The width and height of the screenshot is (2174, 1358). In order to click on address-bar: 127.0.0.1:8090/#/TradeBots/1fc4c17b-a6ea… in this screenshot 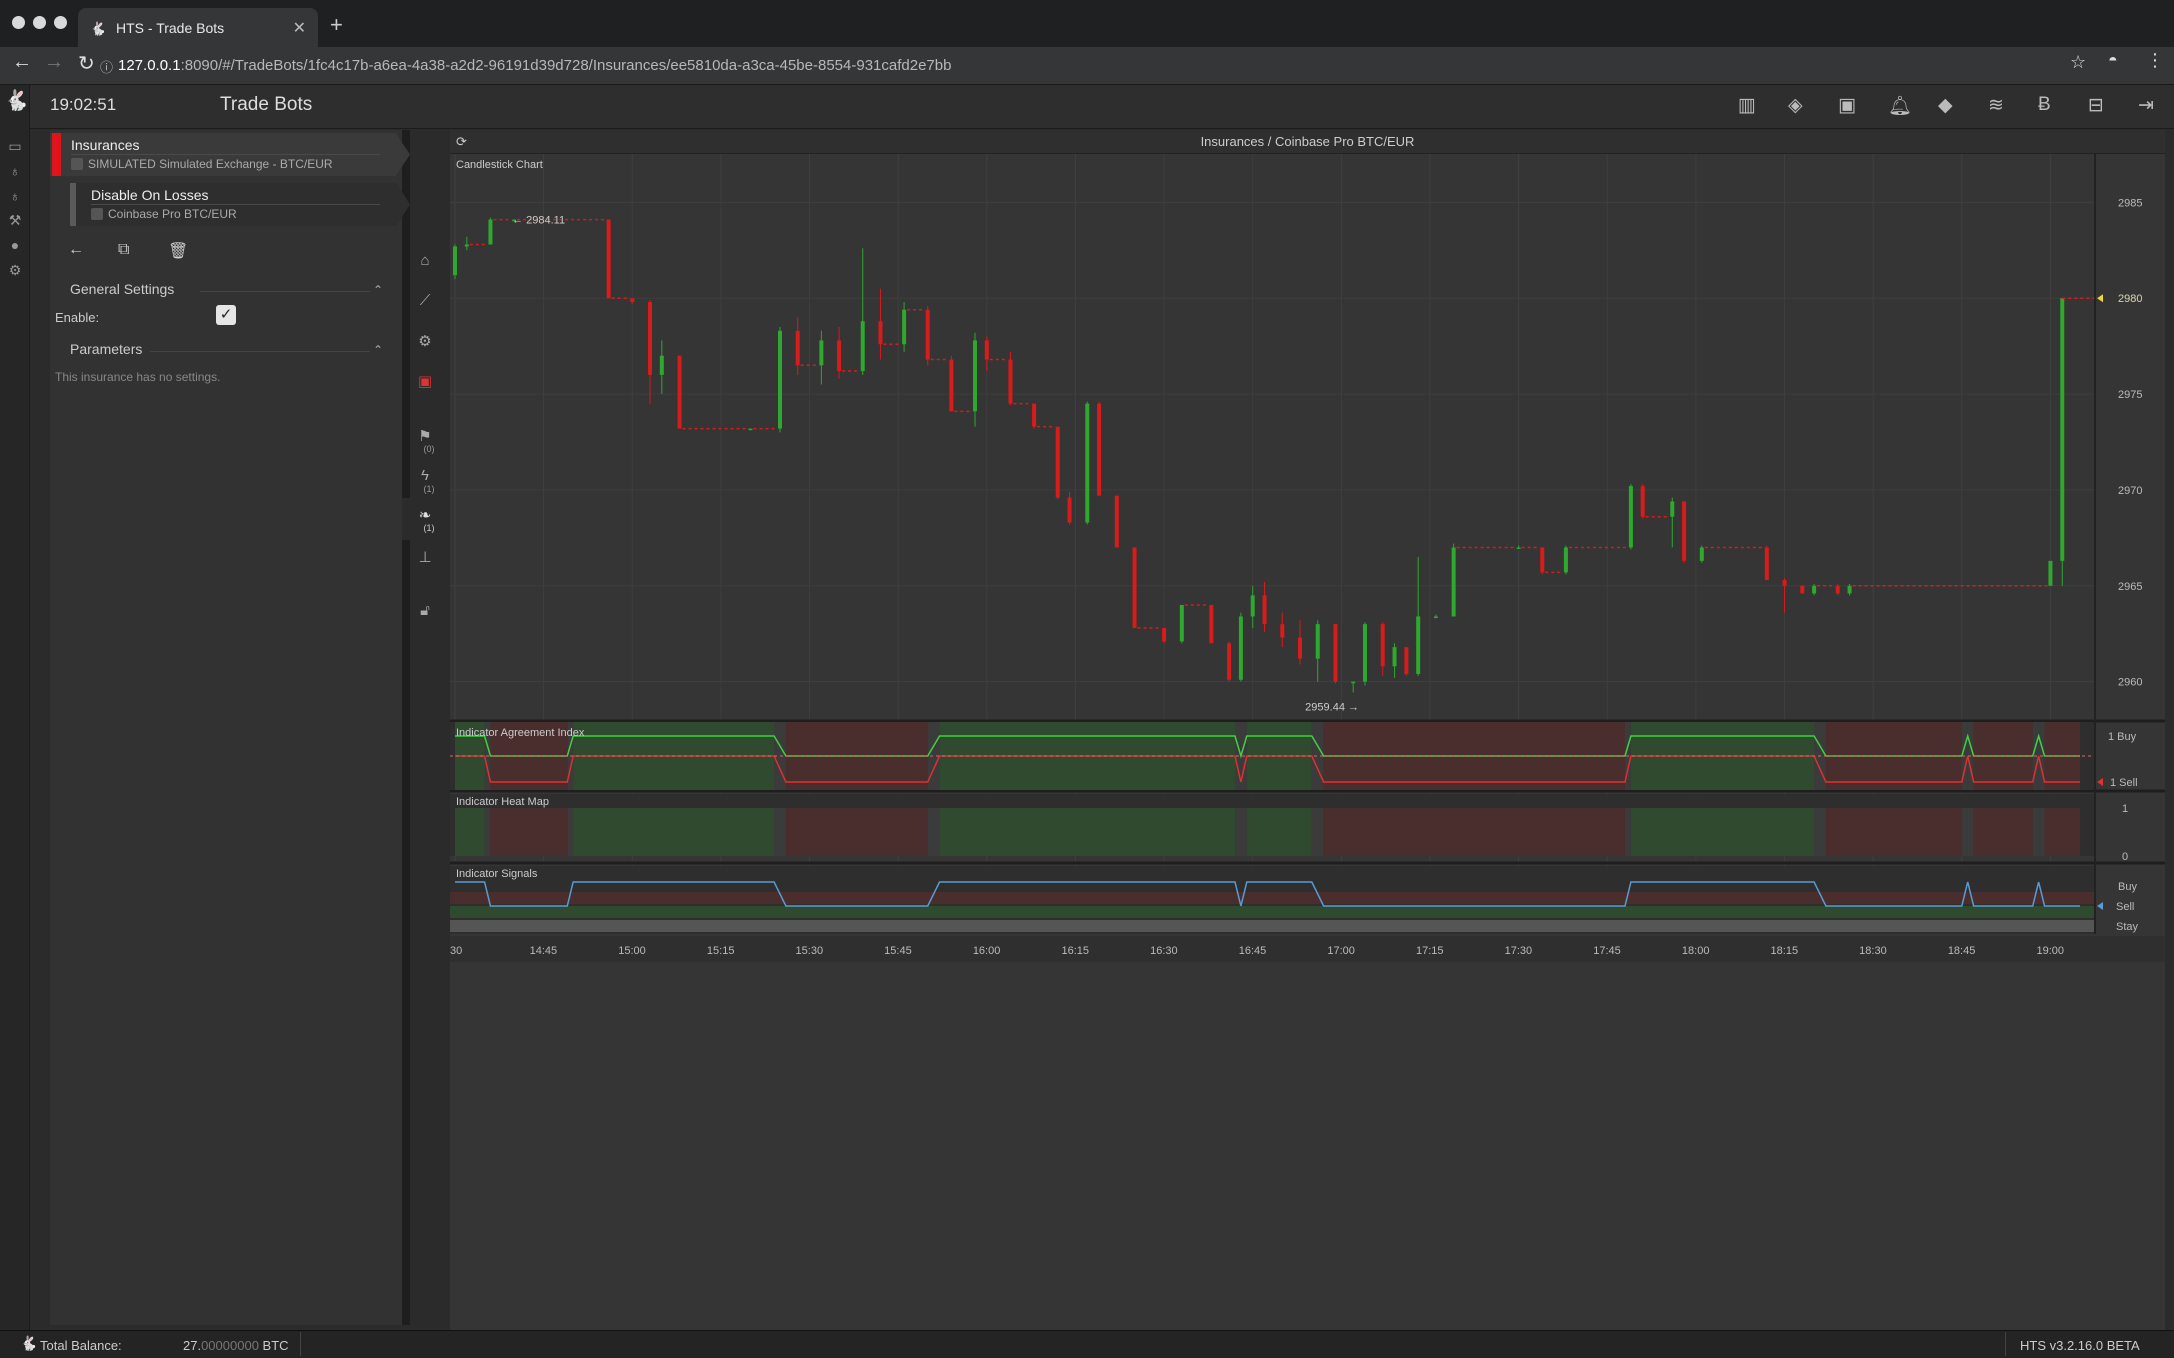, I will do `click(534, 65)`.